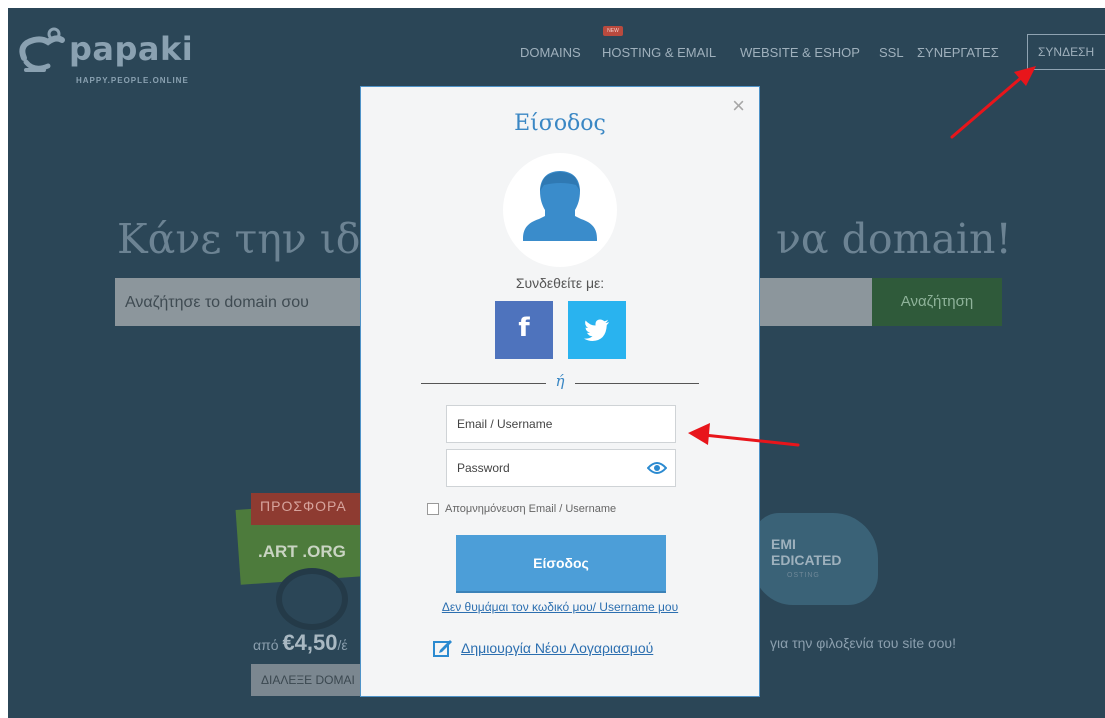  What do you see at coordinates (659, 52) in the screenshot?
I see `nav-hosting-email: HOSTING & EMAIL` at bounding box center [659, 52].